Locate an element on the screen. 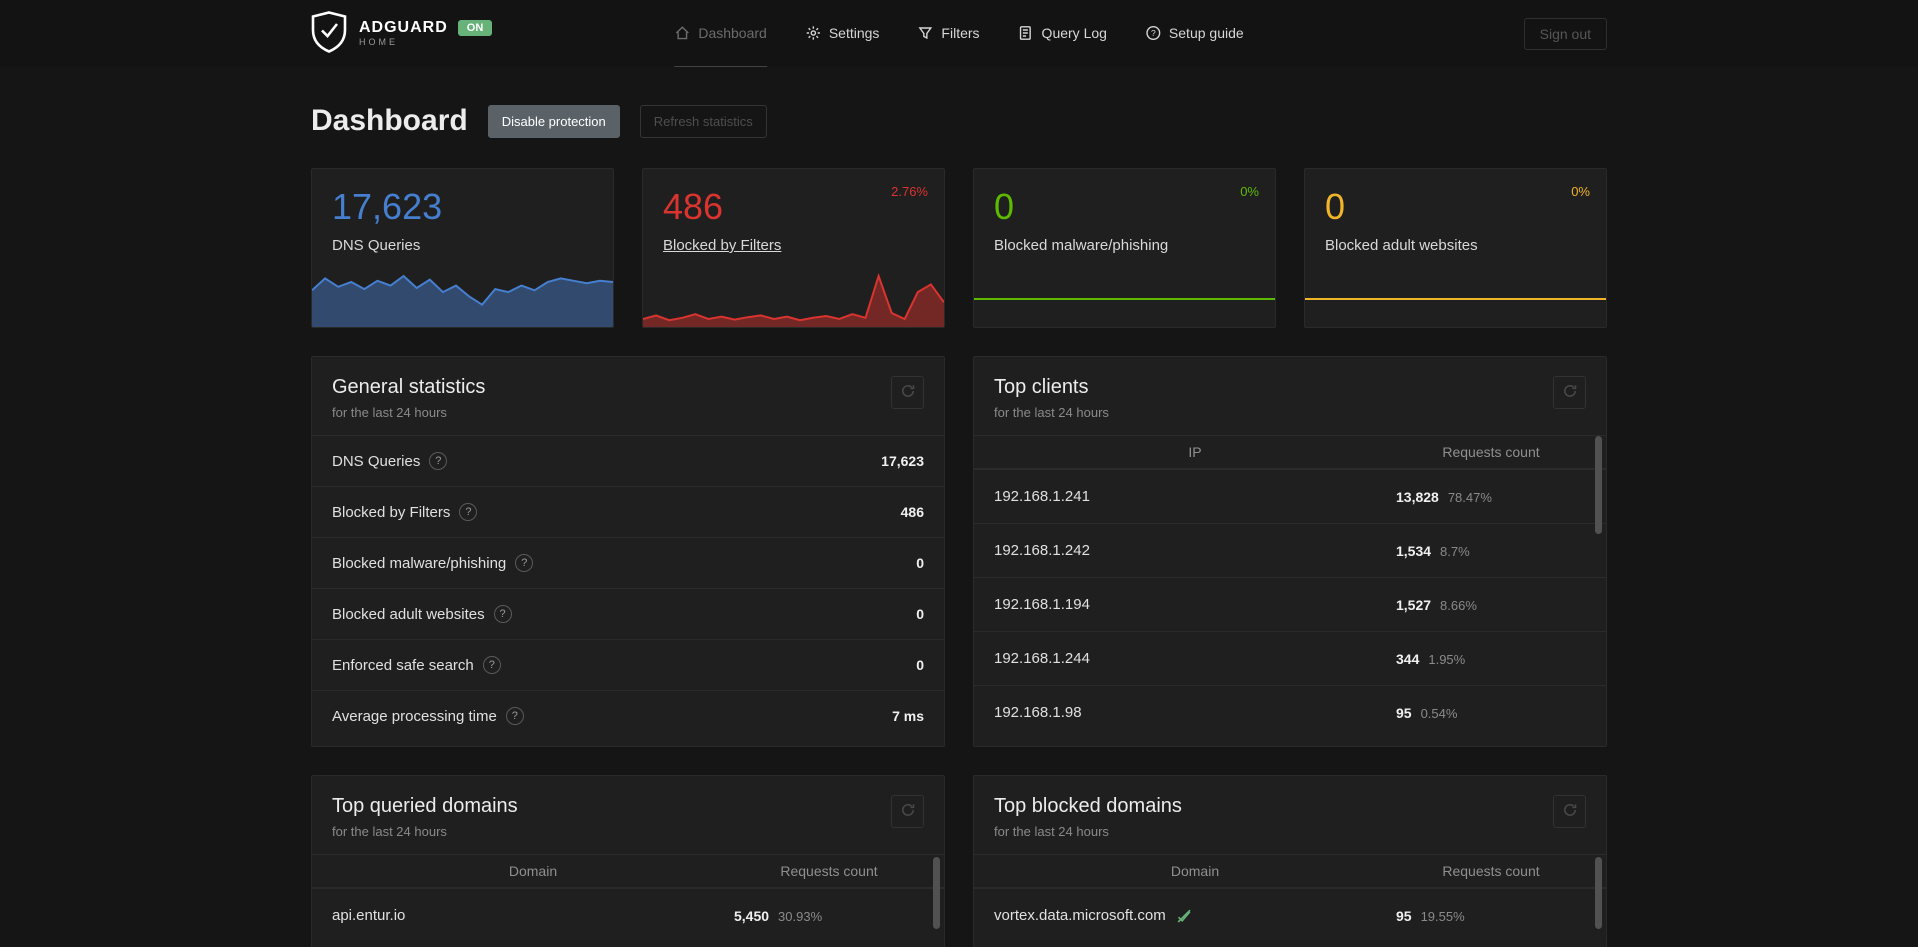 This screenshot has height=947, width=1918. brand: ADGUARD ON HOME is located at coordinates (402, 33).